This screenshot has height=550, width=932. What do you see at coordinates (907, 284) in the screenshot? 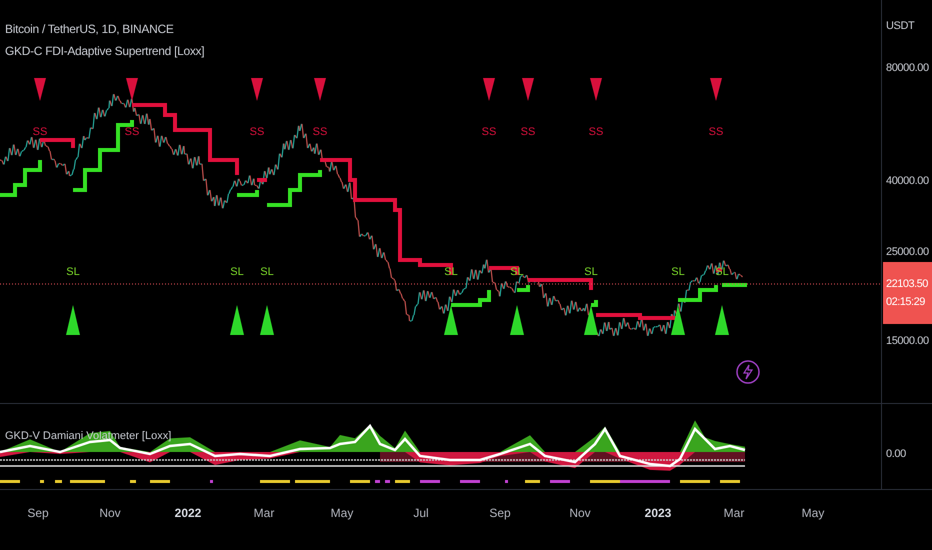
I see `last-price: 22103.50` at bounding box center [907, 284].